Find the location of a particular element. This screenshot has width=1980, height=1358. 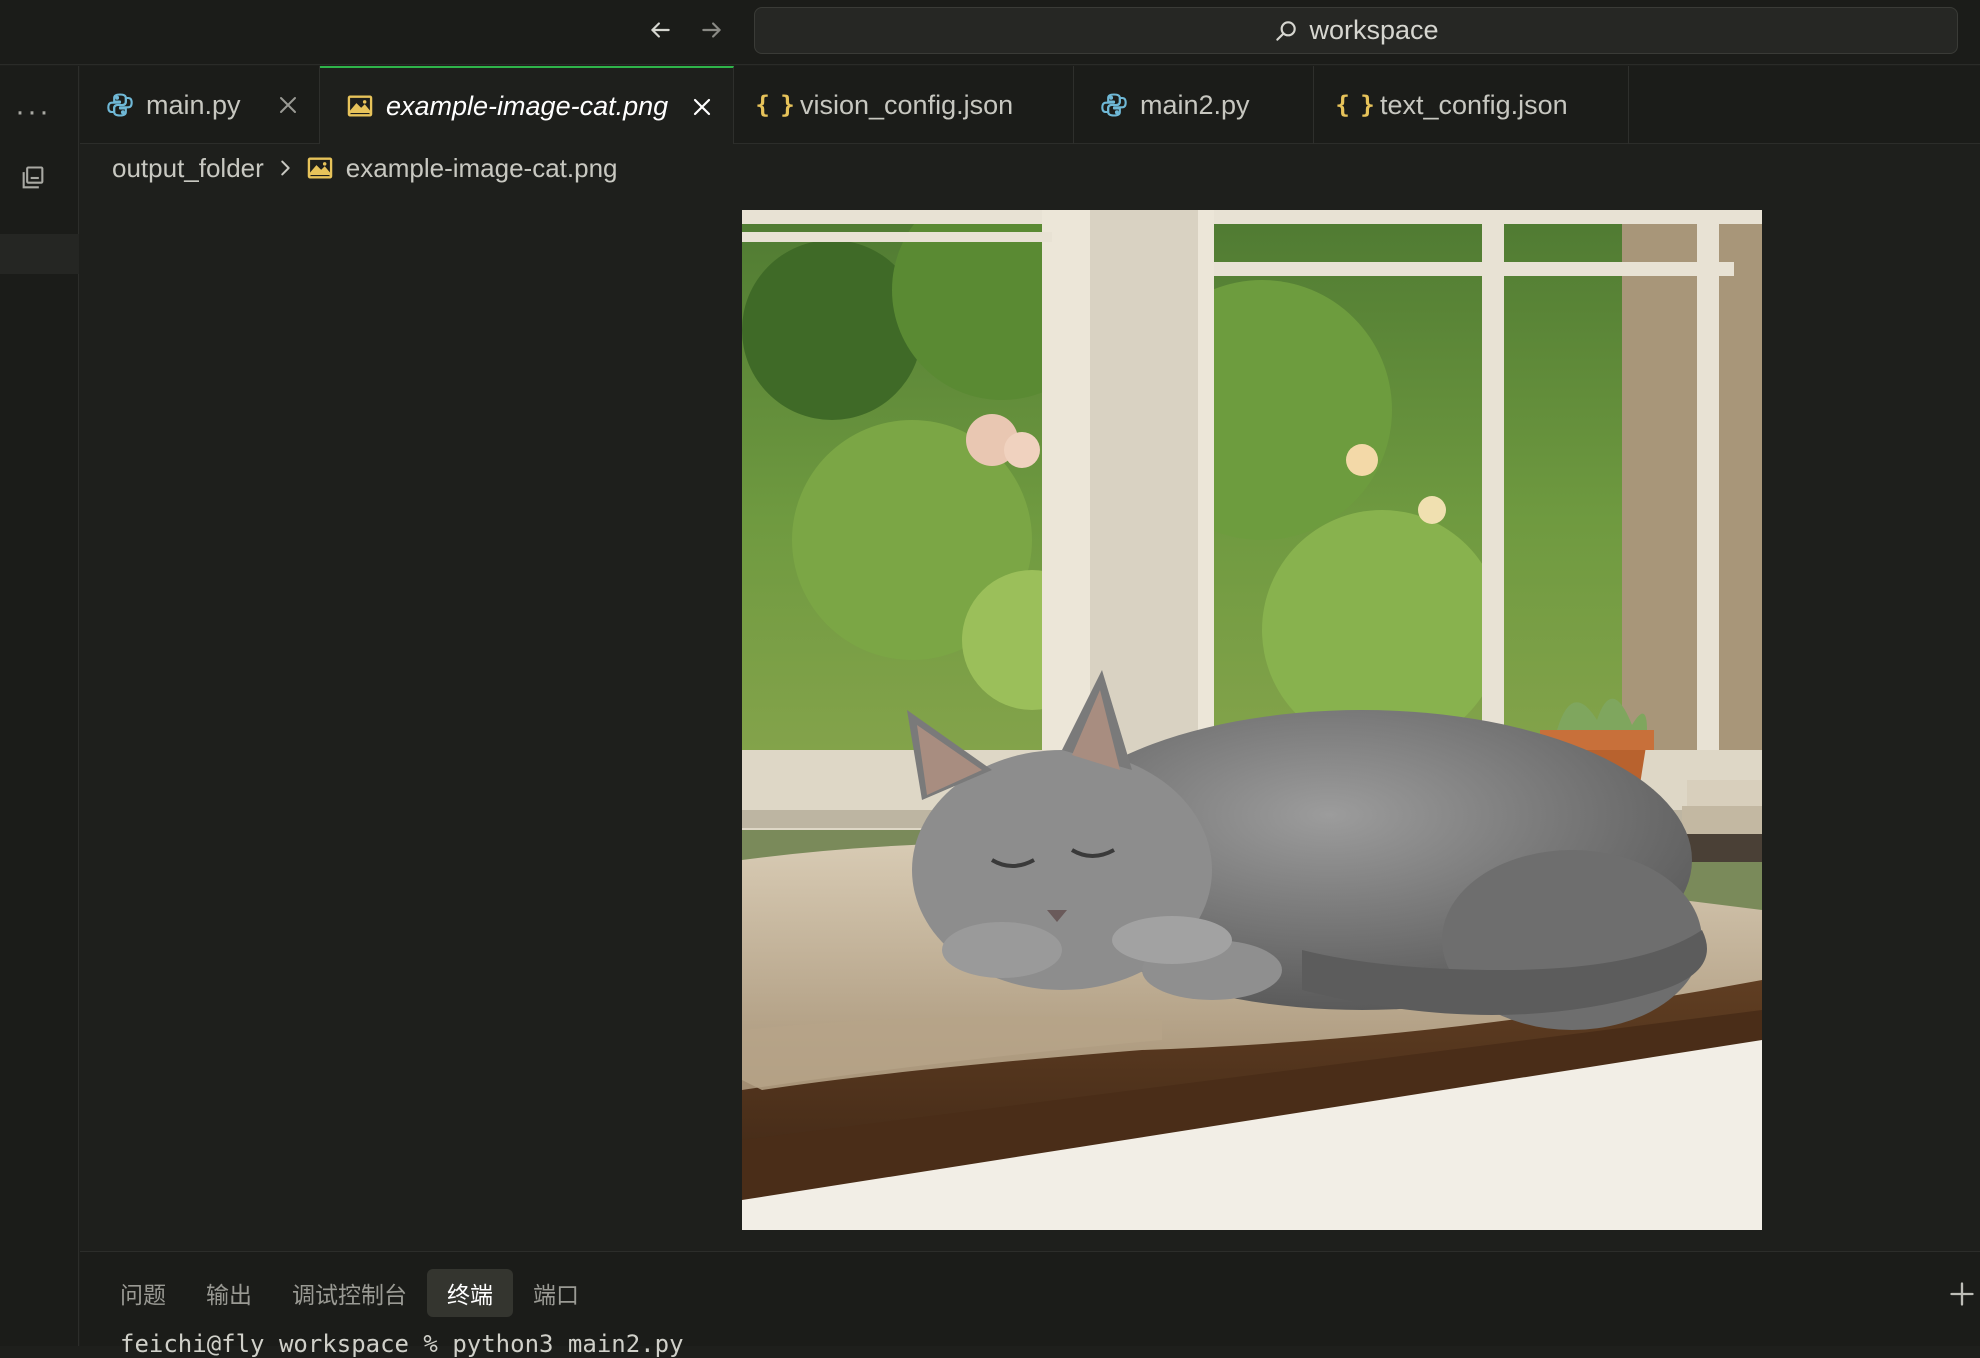

tab-label: main2.py is located at coordinates (1195, 104).